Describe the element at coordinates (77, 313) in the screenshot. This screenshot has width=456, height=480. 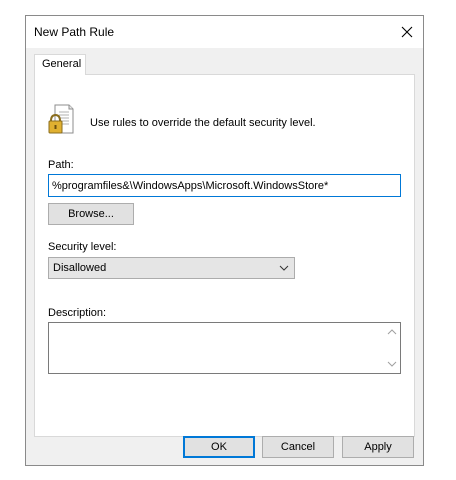
I see `description-label: Description:` at that location.